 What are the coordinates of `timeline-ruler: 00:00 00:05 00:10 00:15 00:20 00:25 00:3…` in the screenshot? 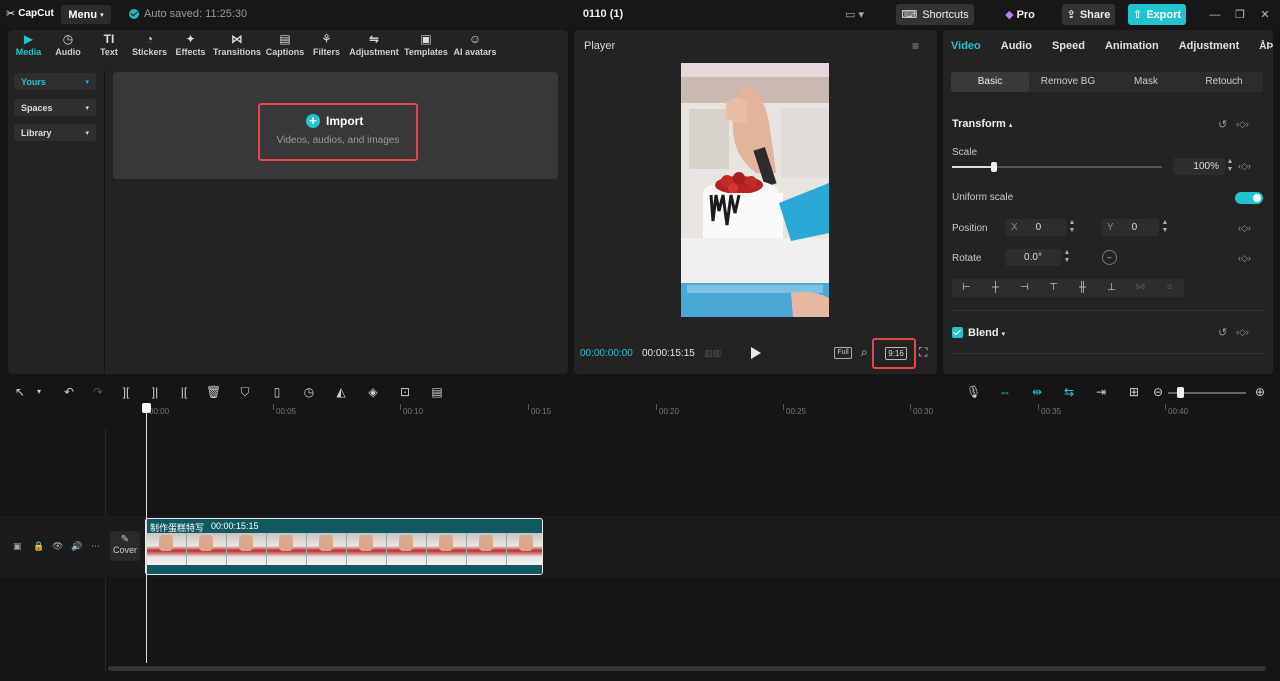 It's located at (640, 412).